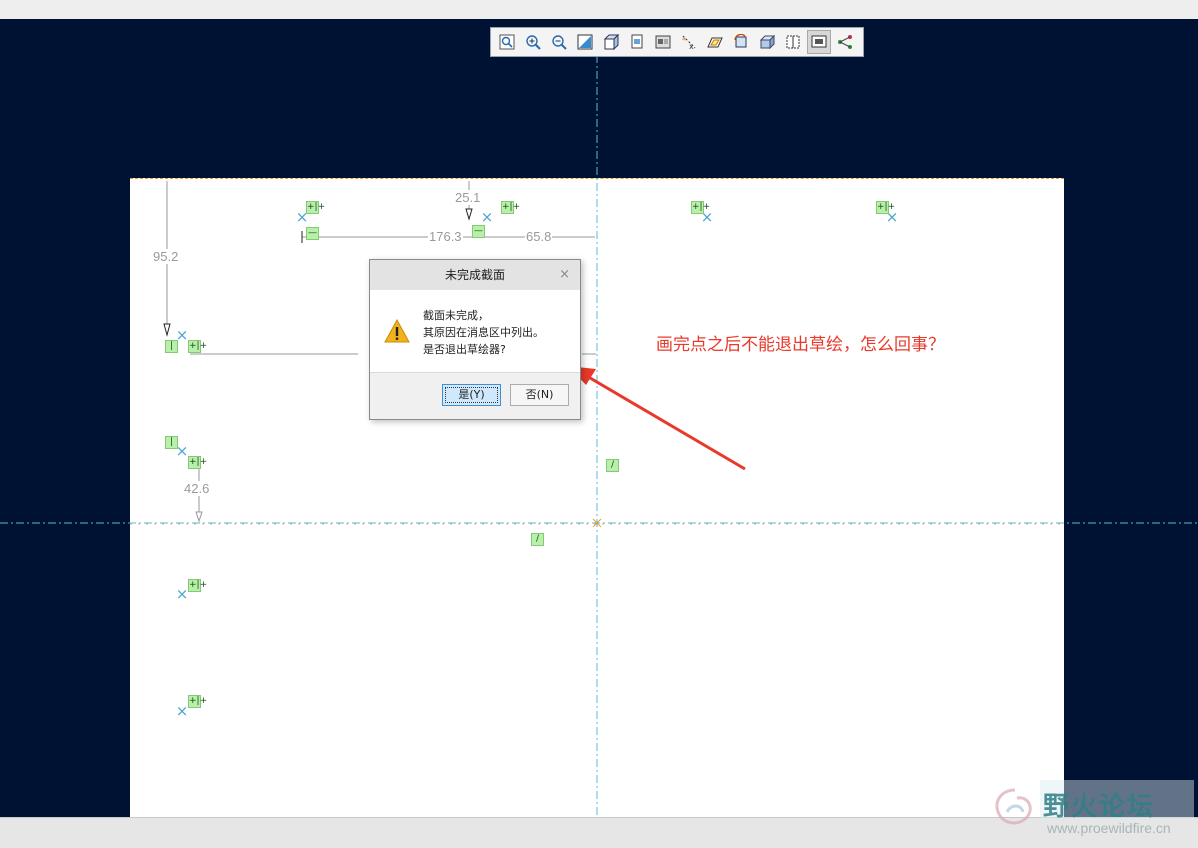 This screenshot has height=848, width=1198. I want to click on dialog-titlebar: 未完成截面 ×, so click(475, 275).